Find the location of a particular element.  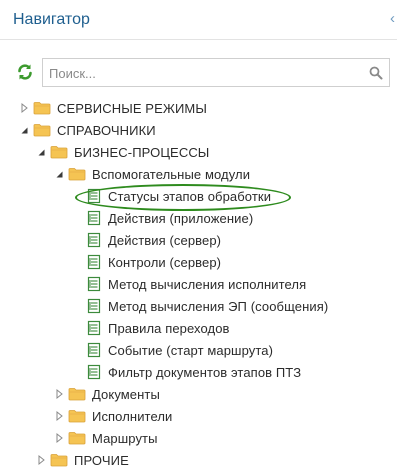

navigator-header: Навигатор ‹ is located at coordinates (198, 20).